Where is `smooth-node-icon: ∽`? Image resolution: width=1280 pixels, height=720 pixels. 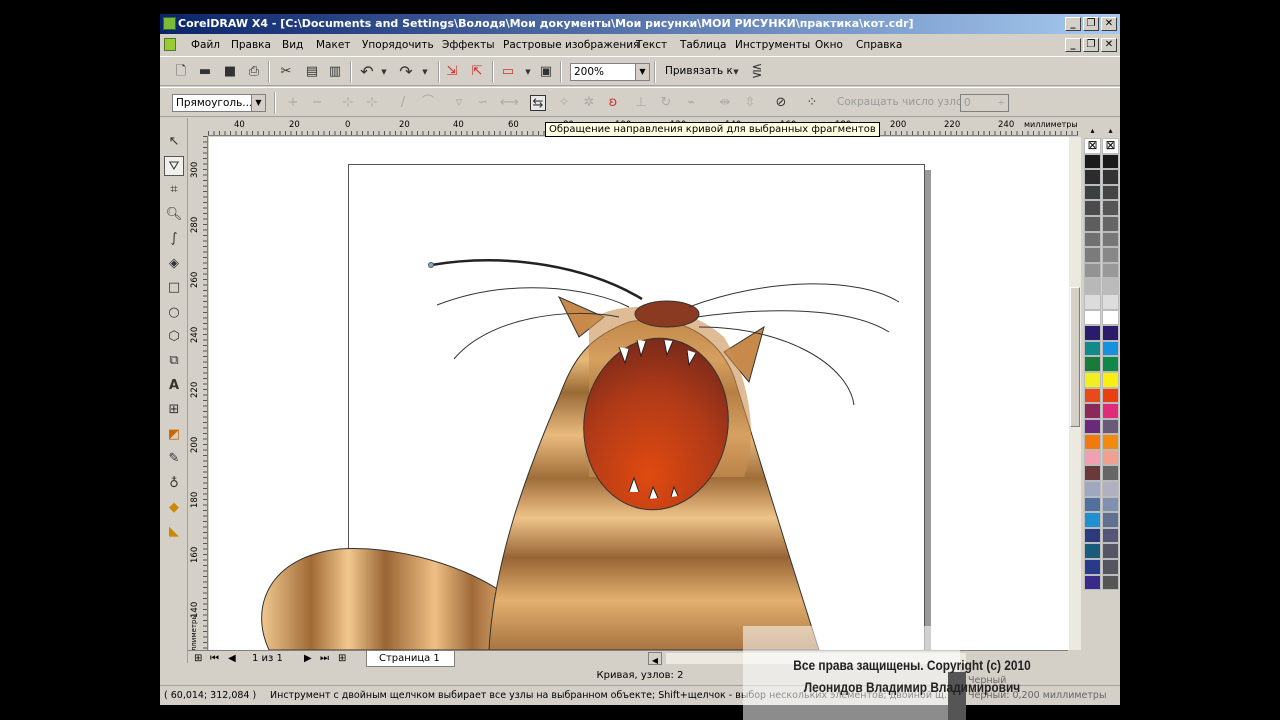
smooth-node-icon: ∽ is located at coordinates (483, 103).